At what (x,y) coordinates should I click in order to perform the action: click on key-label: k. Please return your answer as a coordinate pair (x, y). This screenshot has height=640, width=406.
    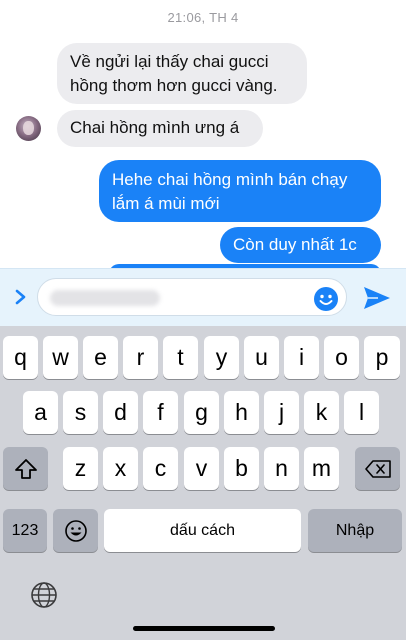
    Looking at the image, I should click on (321, 412).